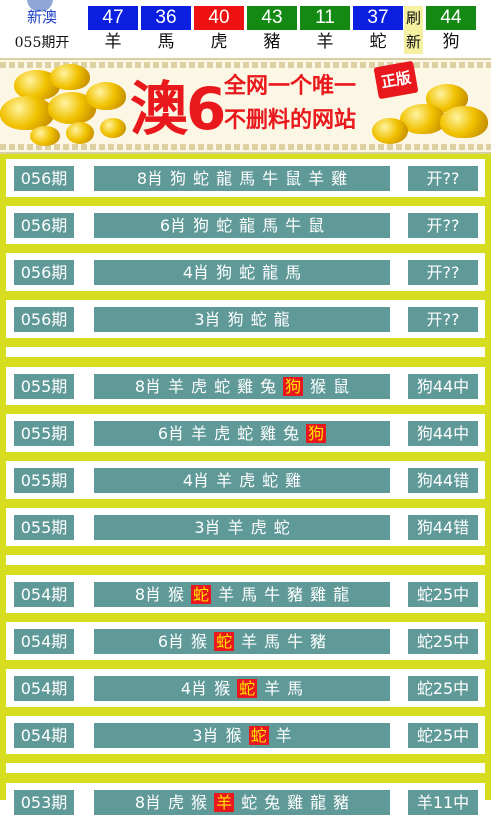 Image resolution: width=491 pixels, height=821 pixels. I want to click on issue-number: 055期开, so click(42, 43).